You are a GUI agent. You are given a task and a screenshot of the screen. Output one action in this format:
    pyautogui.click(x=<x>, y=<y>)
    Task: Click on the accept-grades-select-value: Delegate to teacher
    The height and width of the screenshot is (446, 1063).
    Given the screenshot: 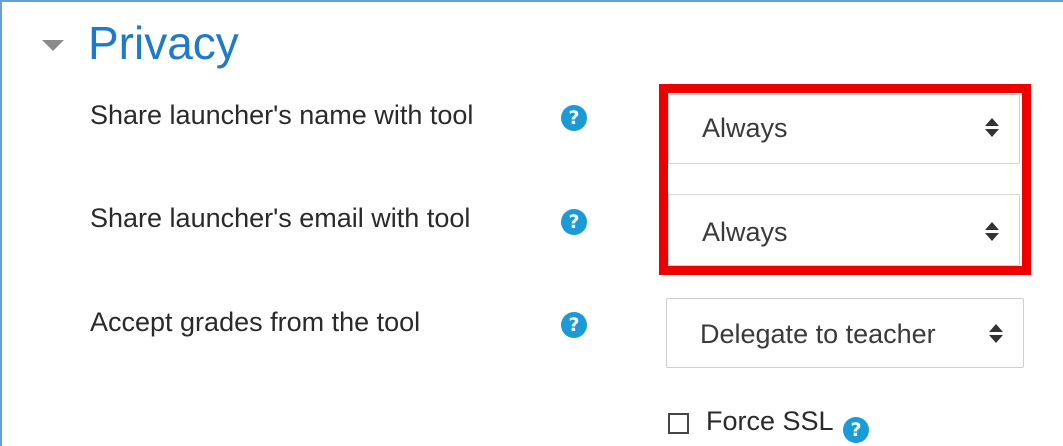 What is the action you would take?
    pyautogui.click(x=818, y=334)
    